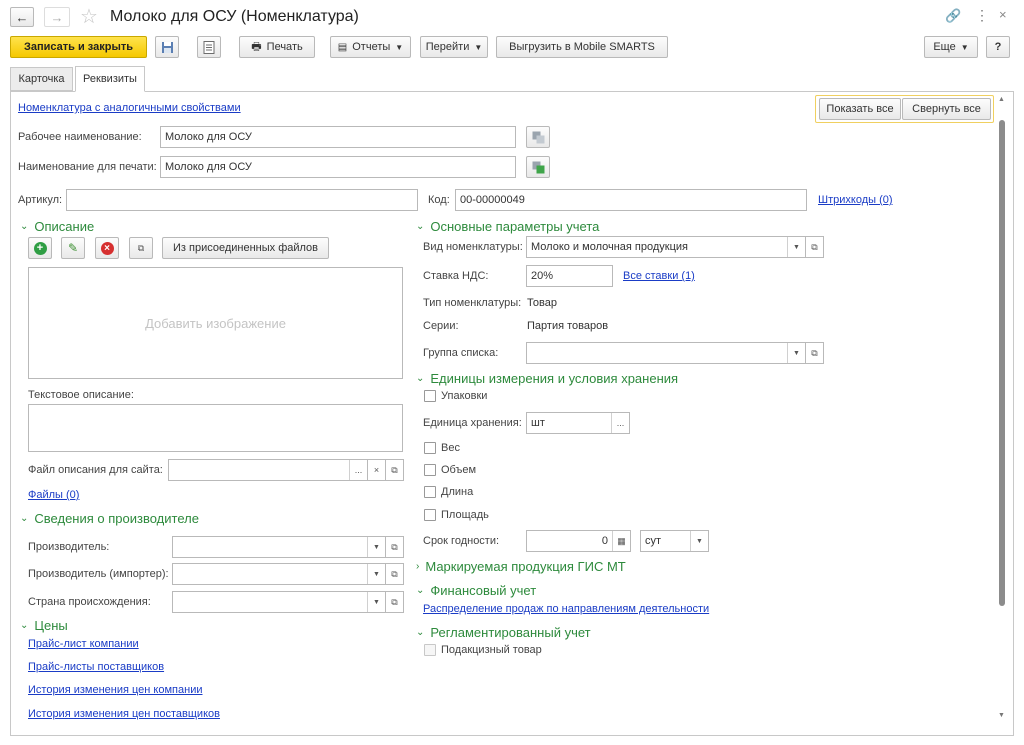  Describe the element at coordinates (377, 470) in the screenshot. I see `clear-icon: ×` at that location.